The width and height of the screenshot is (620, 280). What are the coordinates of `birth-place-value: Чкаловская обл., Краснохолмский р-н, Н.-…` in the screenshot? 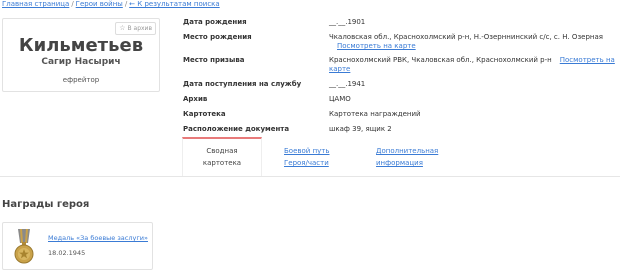 It's located at (466, 37).